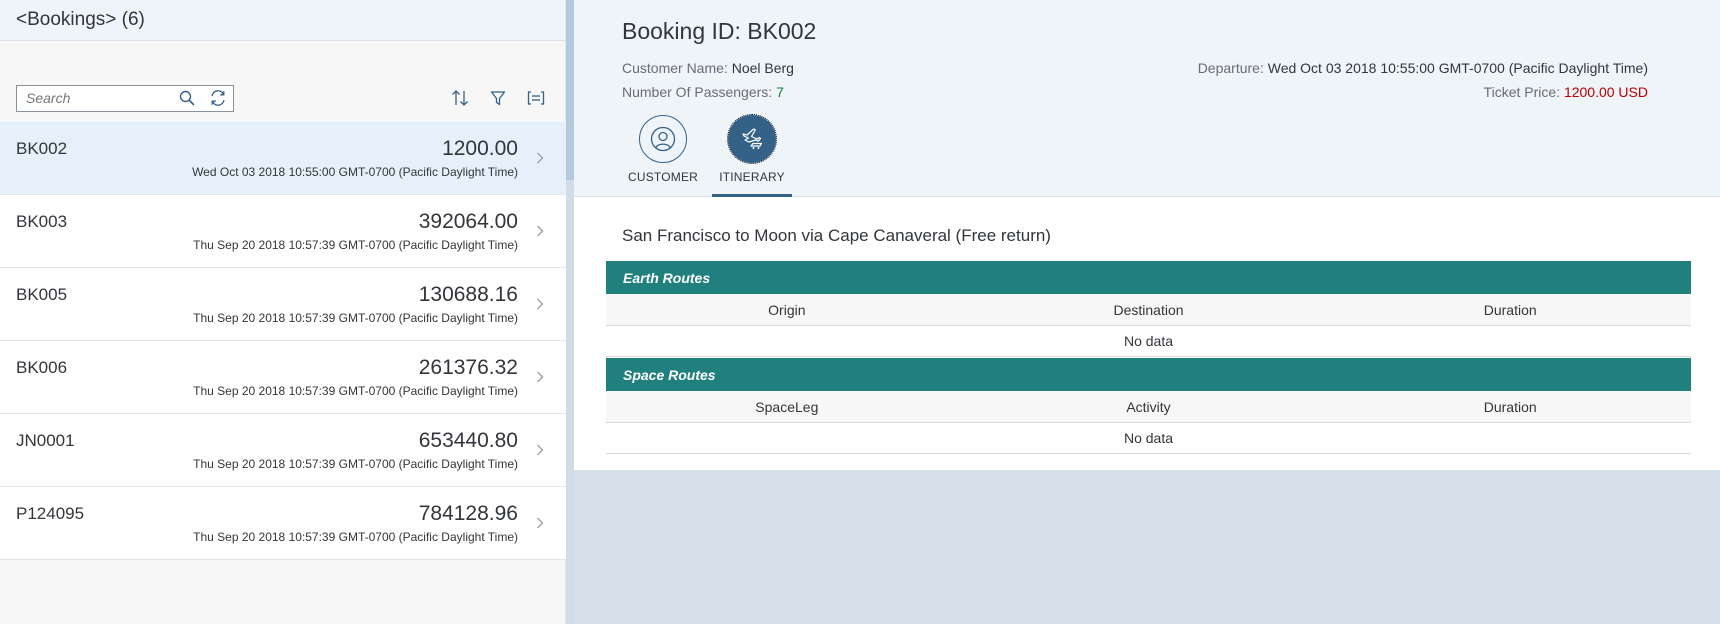 The width and height of the screenshot is (1720, 624). What do you see at coordinates (468, 367) in the screenshot?
I see `booking-price: 261376.32` at bounding box center [468, 367].